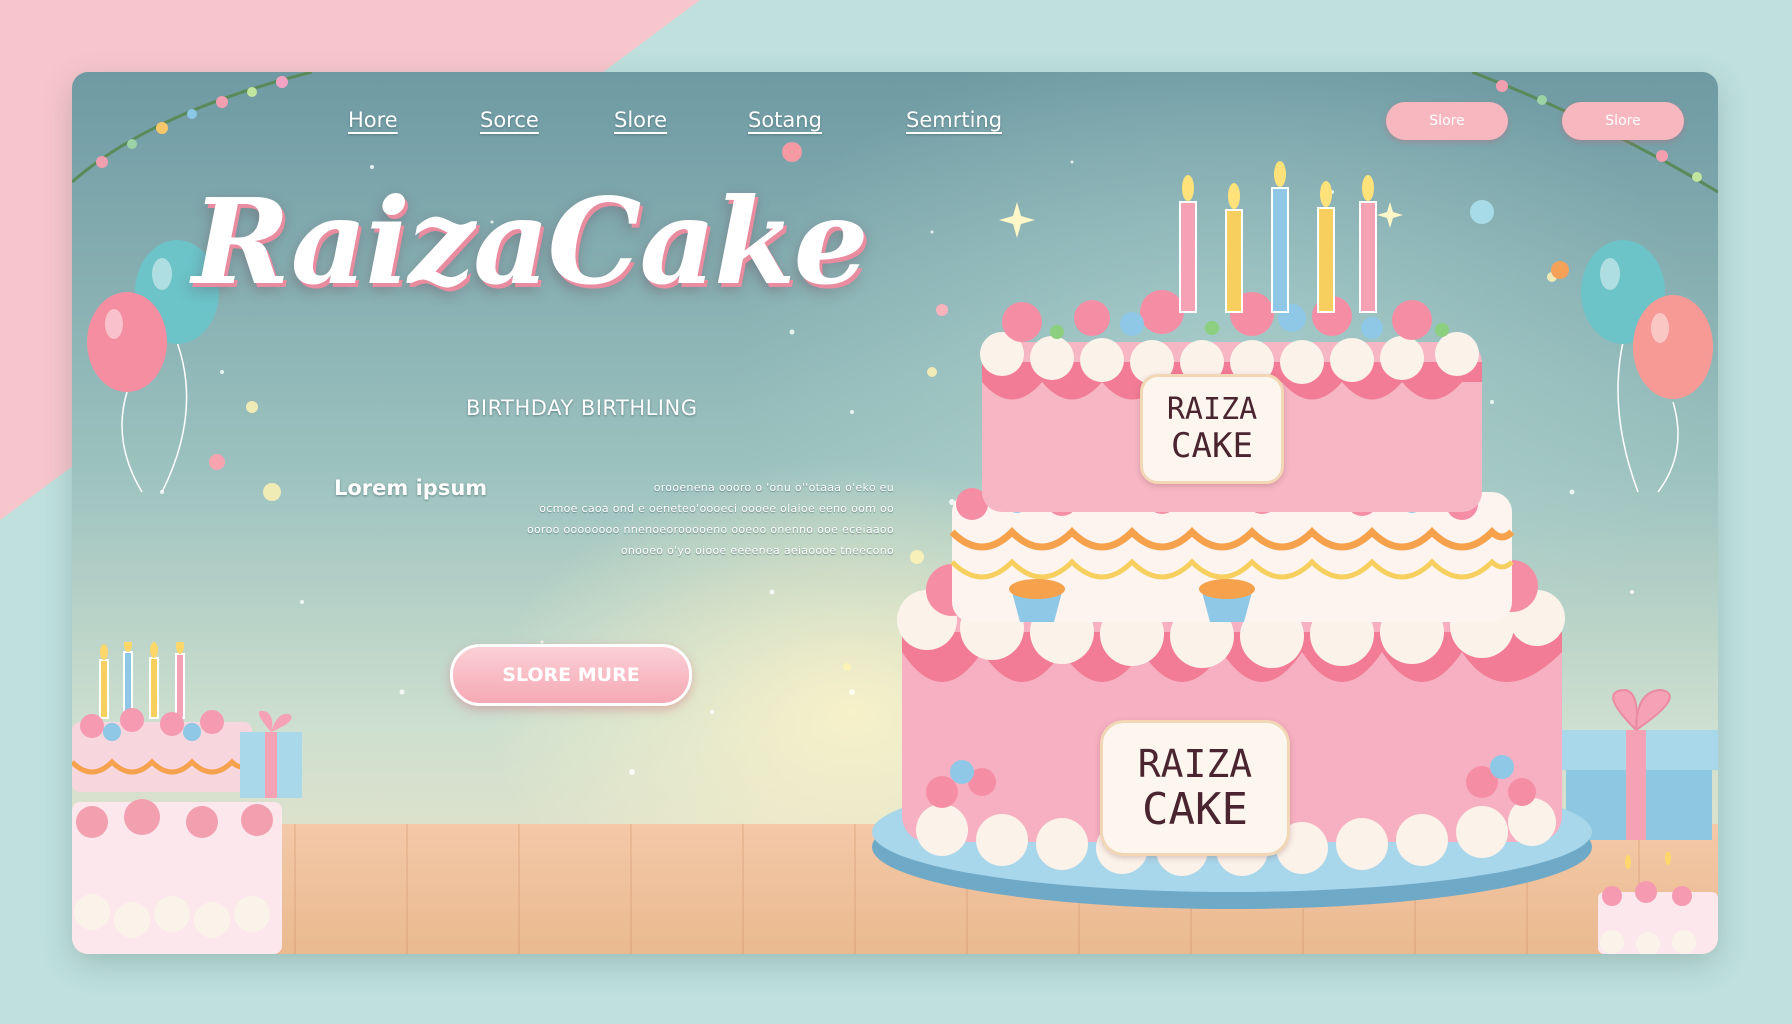 The height and width of the screenshot is (1024, 1792). Describe the element at coordinates (571, 675) in the screenshot. I see `cta-button: SLORE MURE` at that location.